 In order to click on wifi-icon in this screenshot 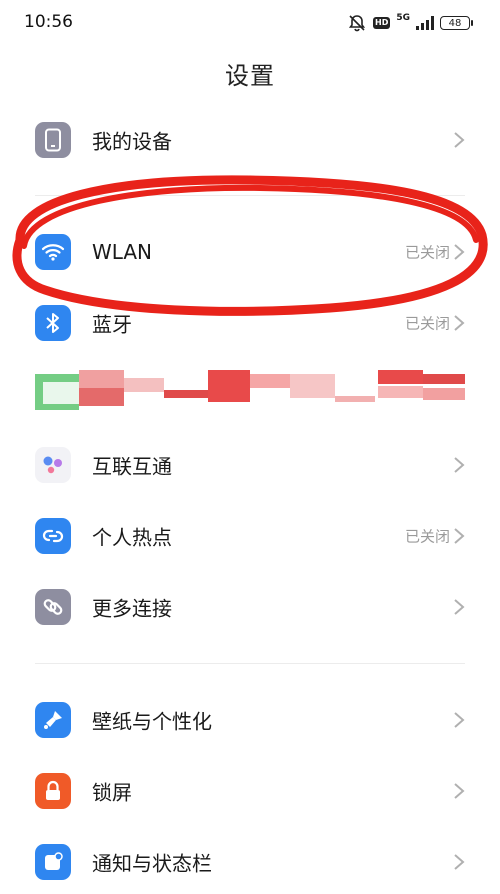, I will do `click(53, 252)`.